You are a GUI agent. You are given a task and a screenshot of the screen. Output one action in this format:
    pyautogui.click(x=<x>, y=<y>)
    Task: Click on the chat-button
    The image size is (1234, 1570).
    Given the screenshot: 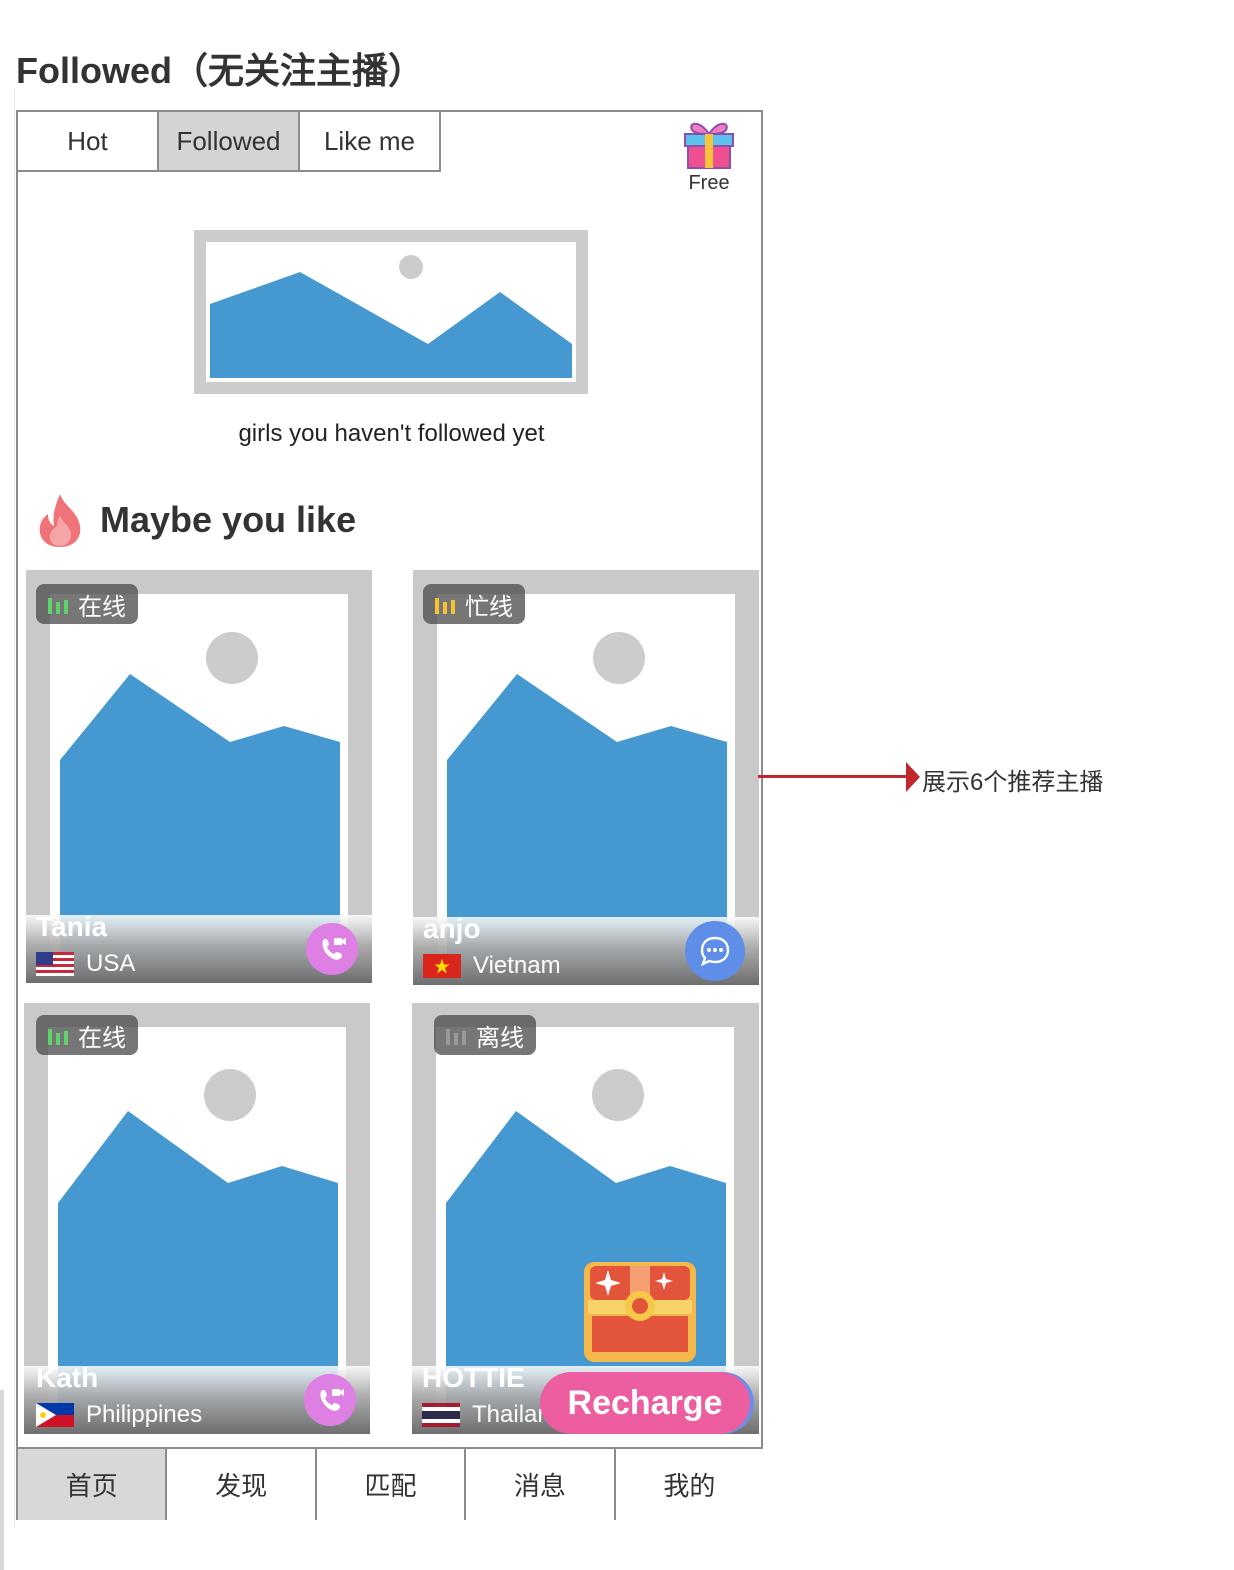 What is the action you would take?
    pyautogui.click(x=715, y=951)
    